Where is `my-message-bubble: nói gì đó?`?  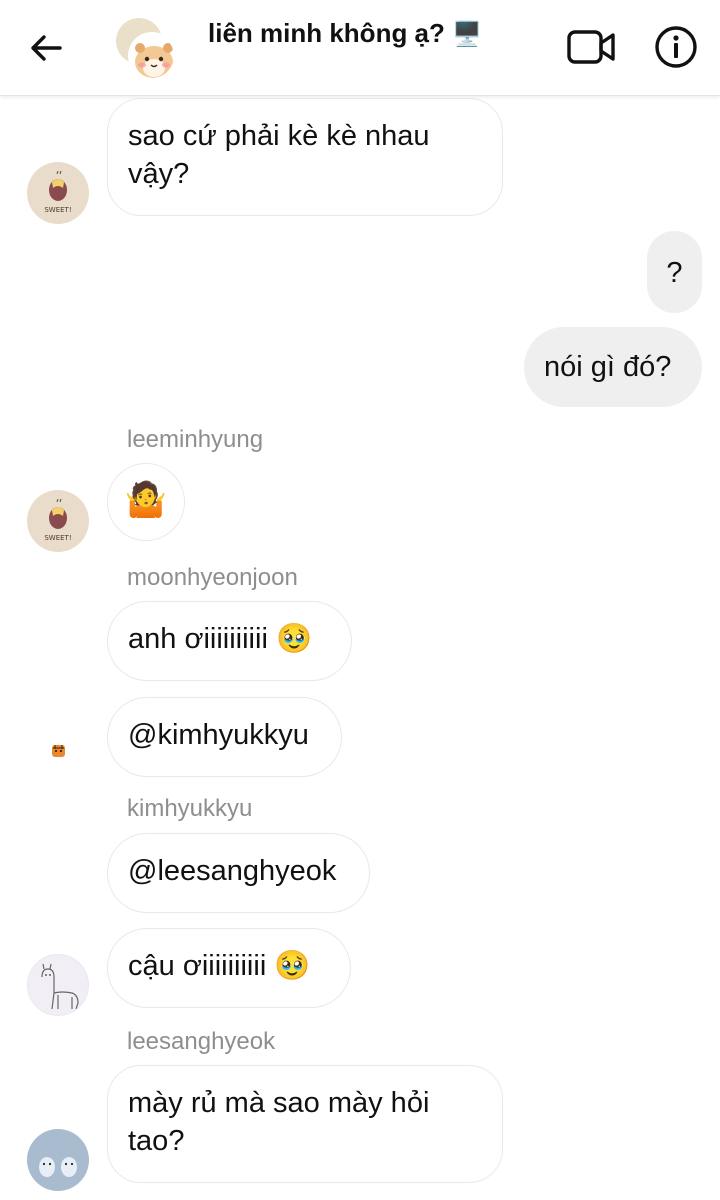
my-message-bubble: nói gì đó? is located at coordinates (613, 367).